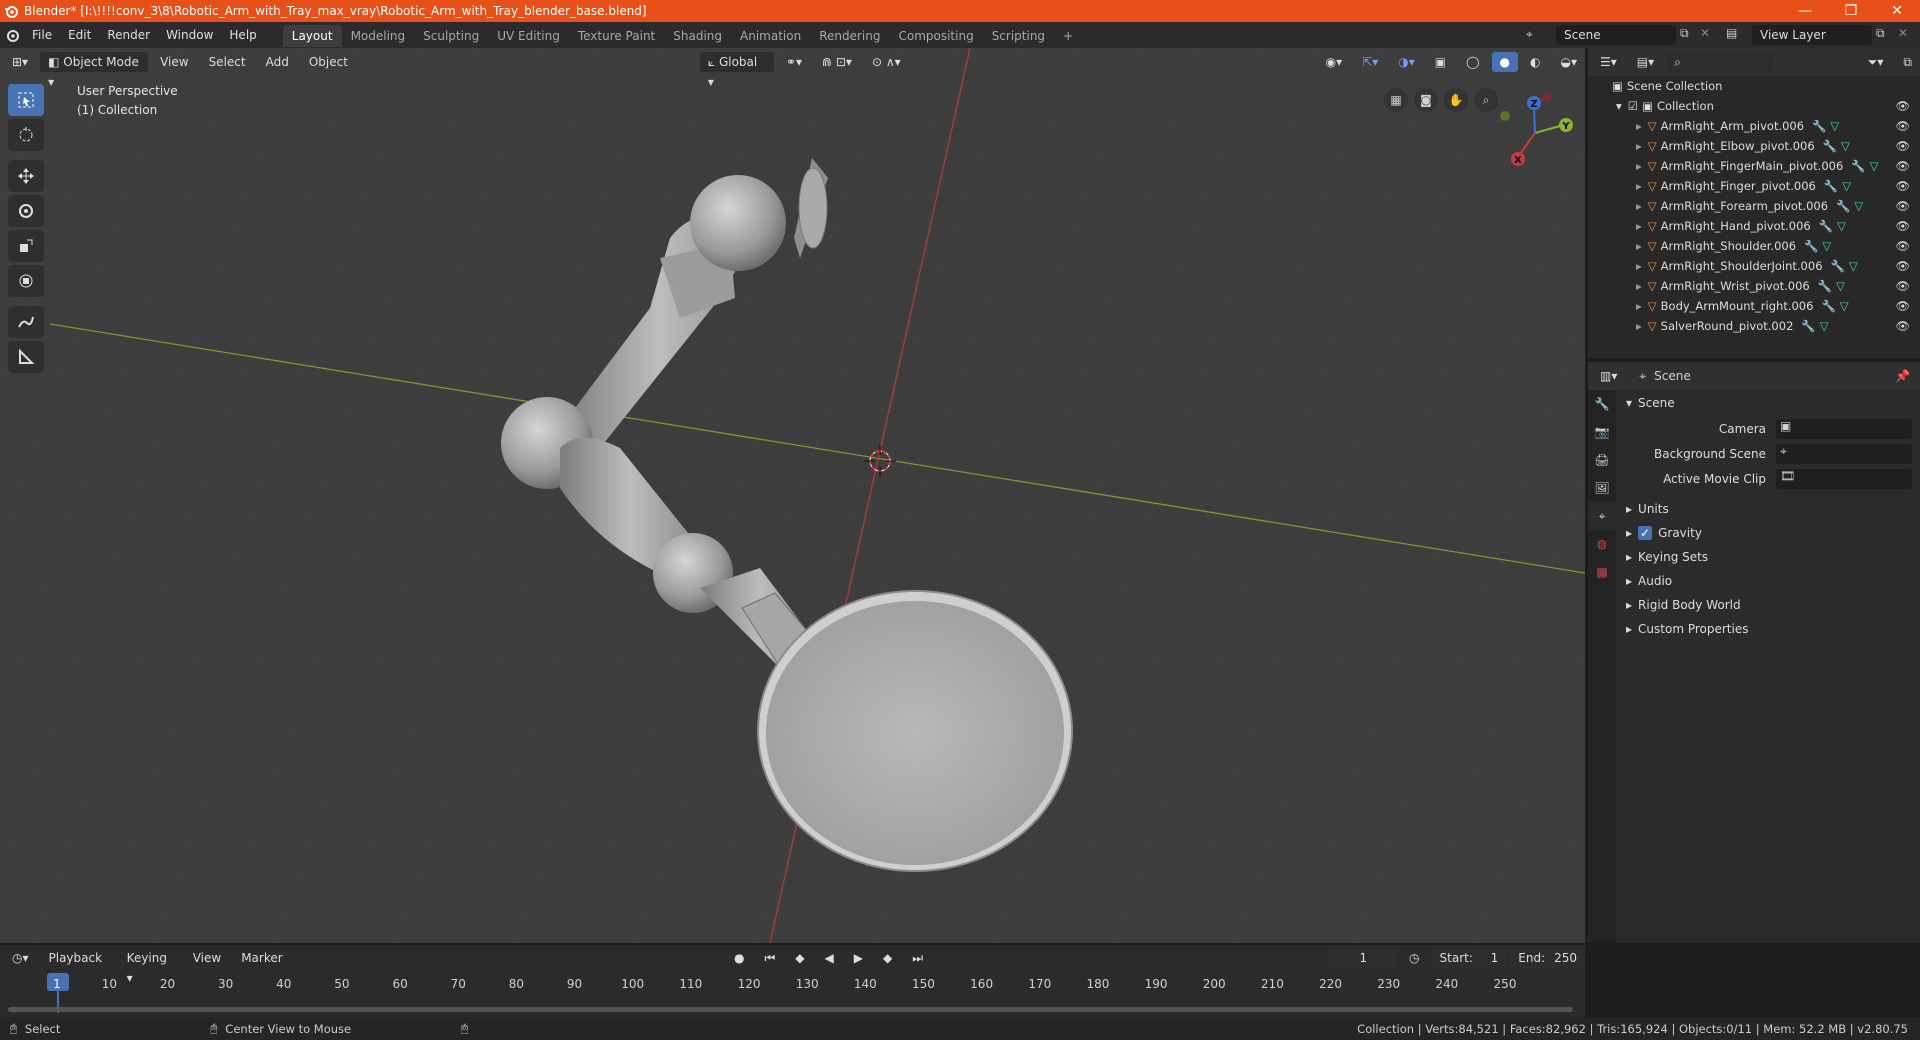  I want to click on minimize-button: —, so click(1805, 11).